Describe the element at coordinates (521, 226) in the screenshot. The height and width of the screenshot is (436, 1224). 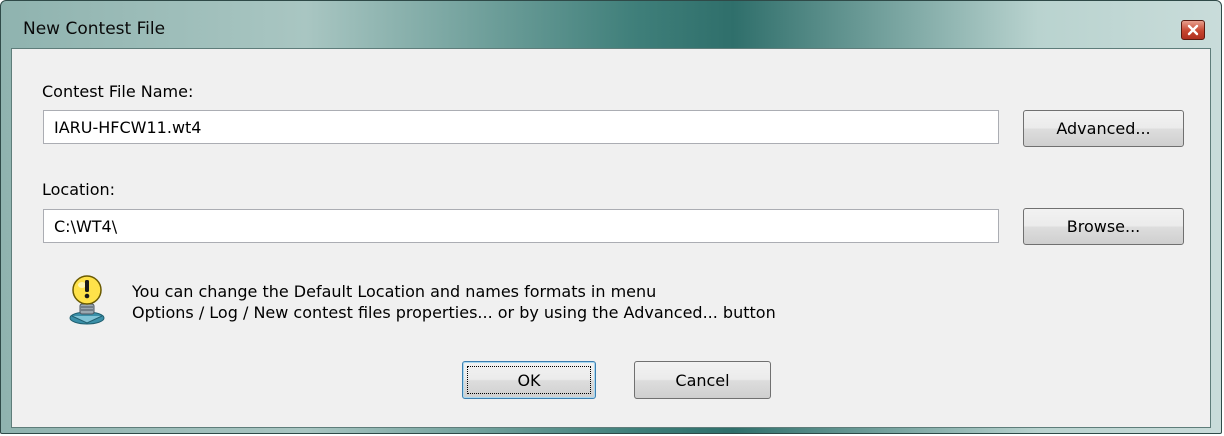
I see `location-input: C:\WT4\` at that location.